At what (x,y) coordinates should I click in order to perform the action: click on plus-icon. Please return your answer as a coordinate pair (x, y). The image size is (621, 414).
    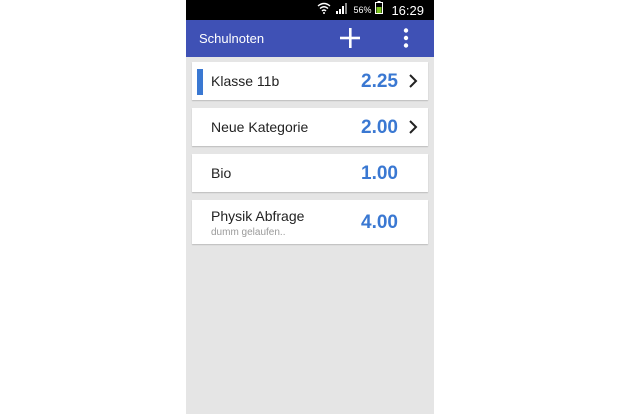
    Looking at the image, I should click on (350, 38).